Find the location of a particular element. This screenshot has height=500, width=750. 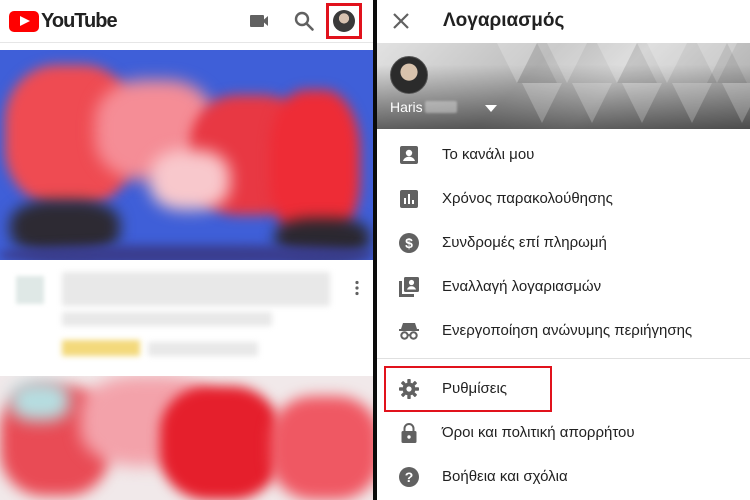

youtube-header: YouTube is located at coordinates (186, 21).